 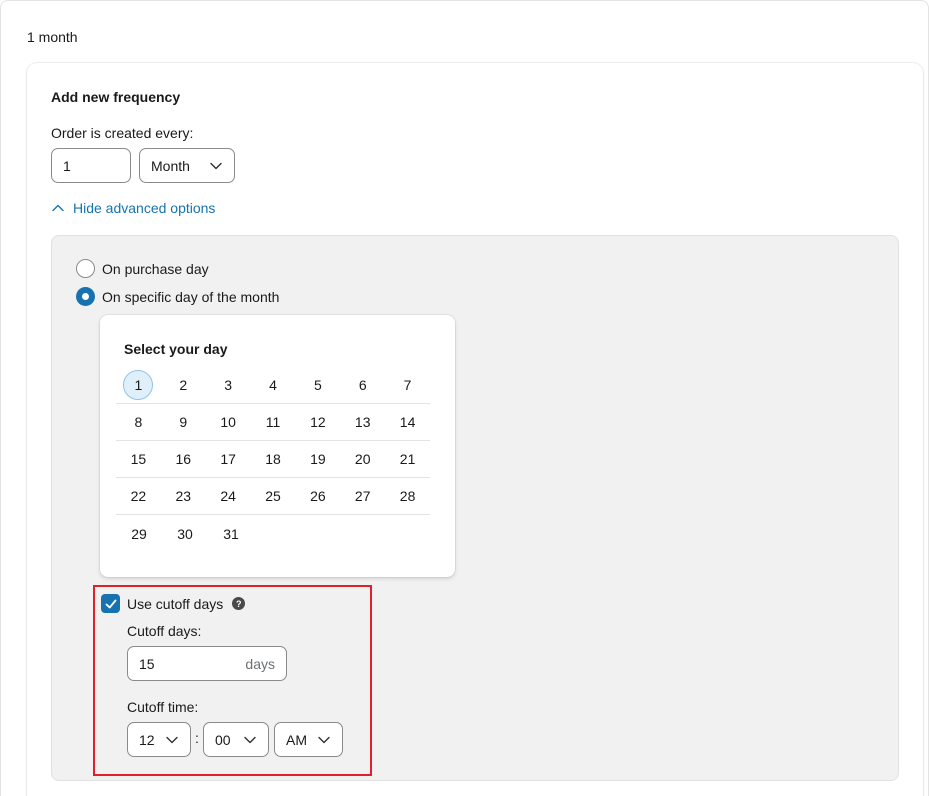 I want to click on day-cell-8: 8, so click(x=138, y=422).